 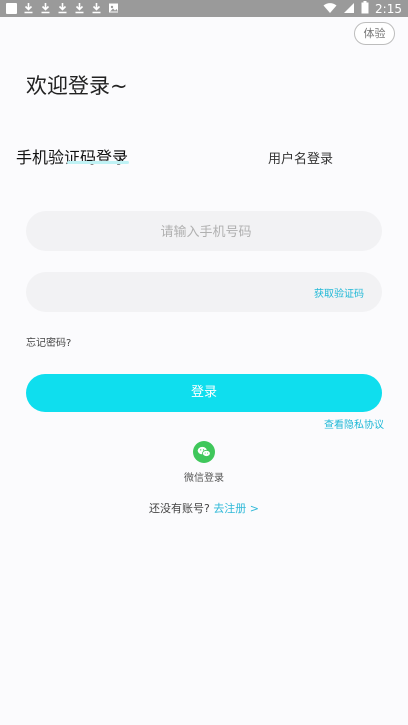 What do you see at coordinates (11, 8) in the screenshot?
I see `notification-box-icon` at bounding box center [11, 8].